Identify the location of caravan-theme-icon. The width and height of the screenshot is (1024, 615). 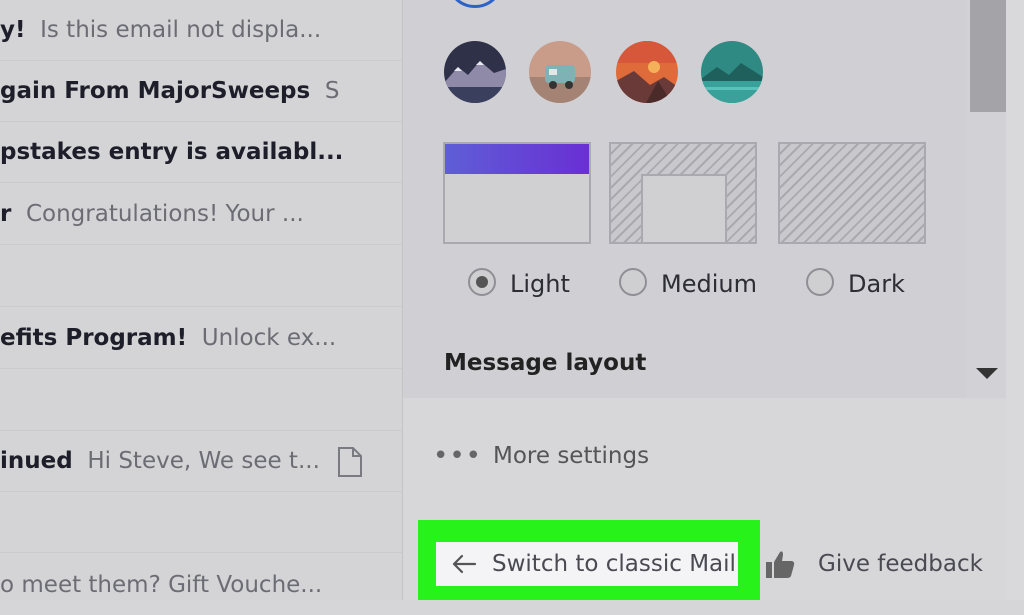
(560, 72).